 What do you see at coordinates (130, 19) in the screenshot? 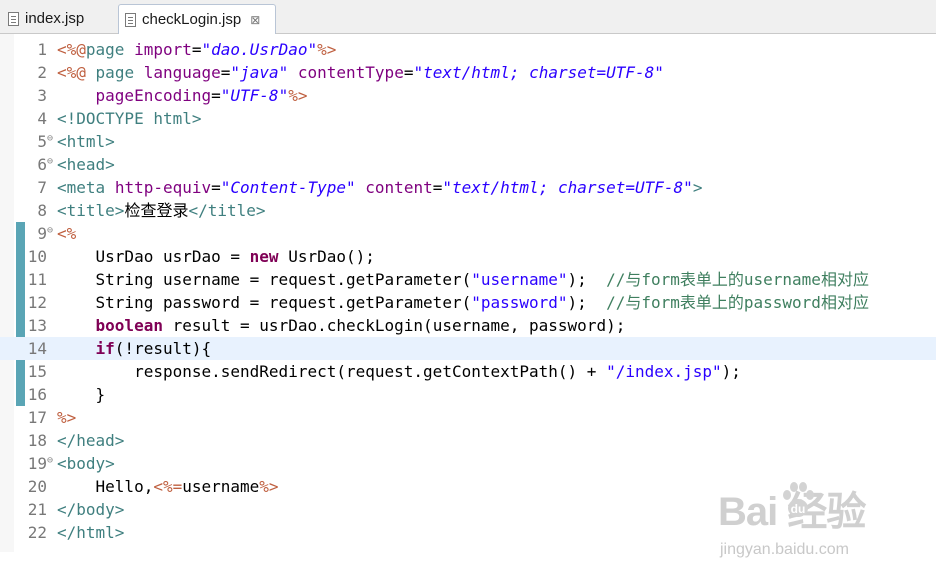
I see `jsp-file-icon` at bounding box center [130, 19].